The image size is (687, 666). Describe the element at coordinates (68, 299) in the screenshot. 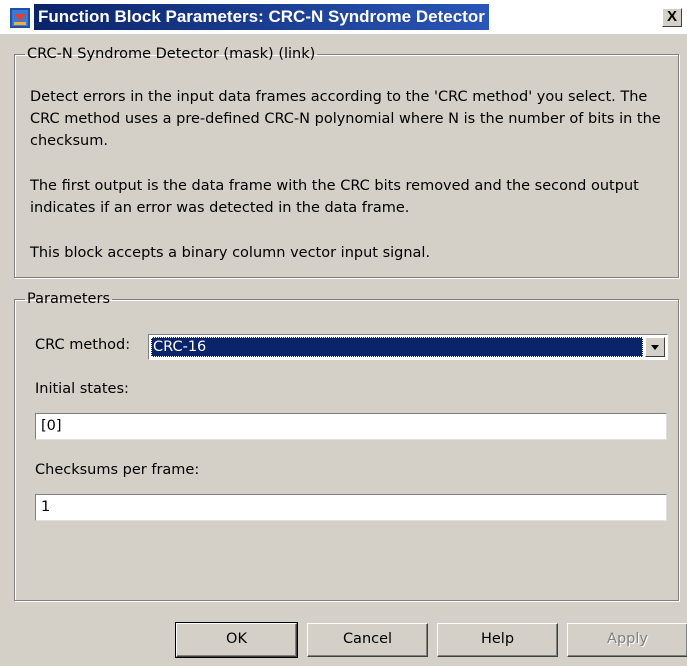

I see `parameters-legend: Parameters` at that location.